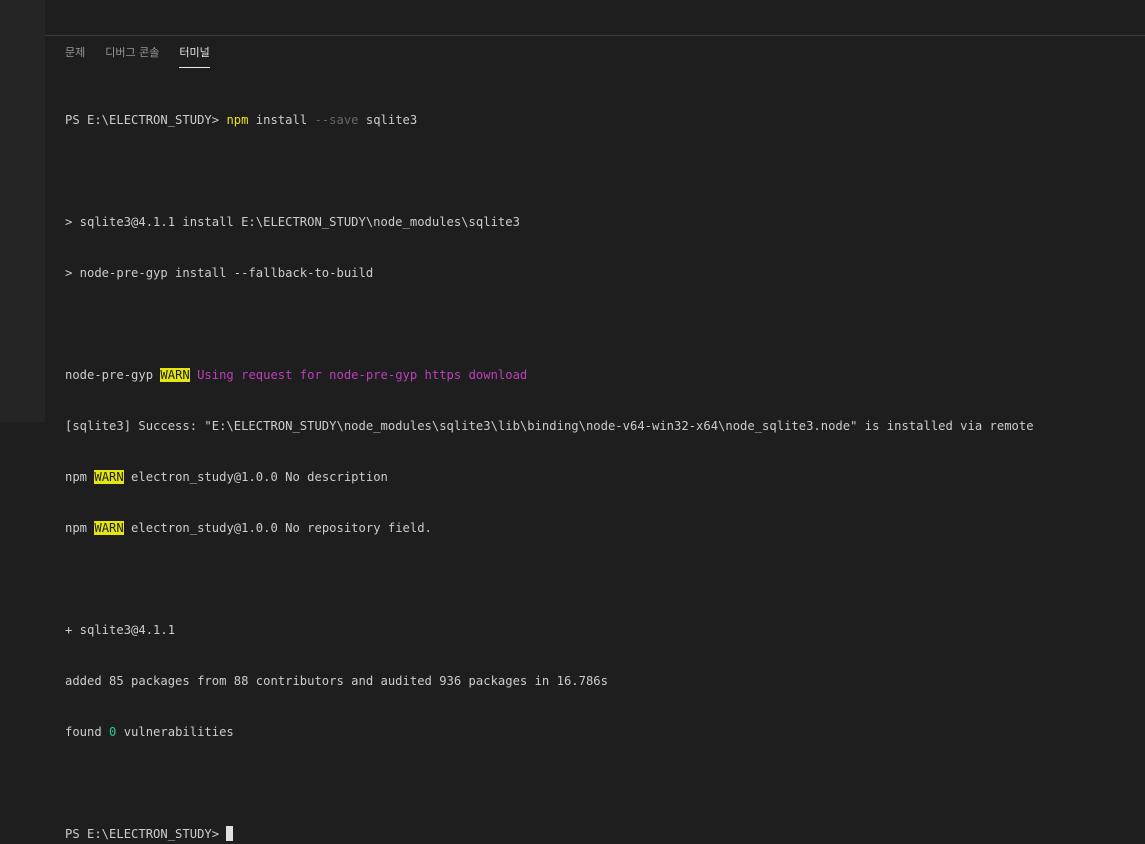 The height and width of the screenshot is (844, 1145). I want to click on command-flag: --save, so click(336, 120).